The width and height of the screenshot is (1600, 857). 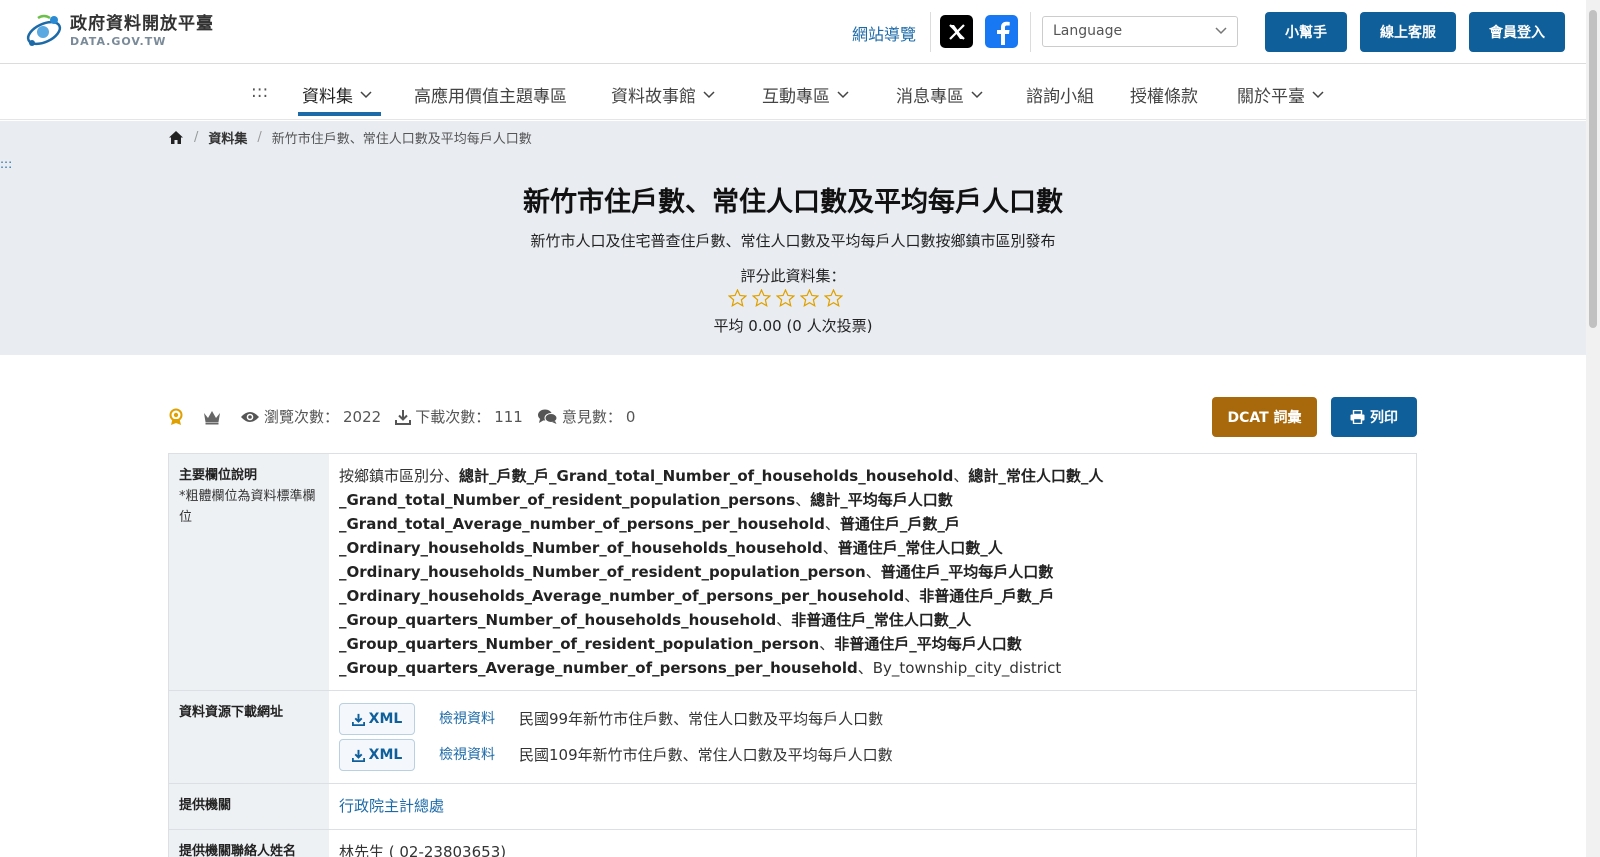 I want to click on nav-item-about: 關於平臺, so click(x=1280, y=94).